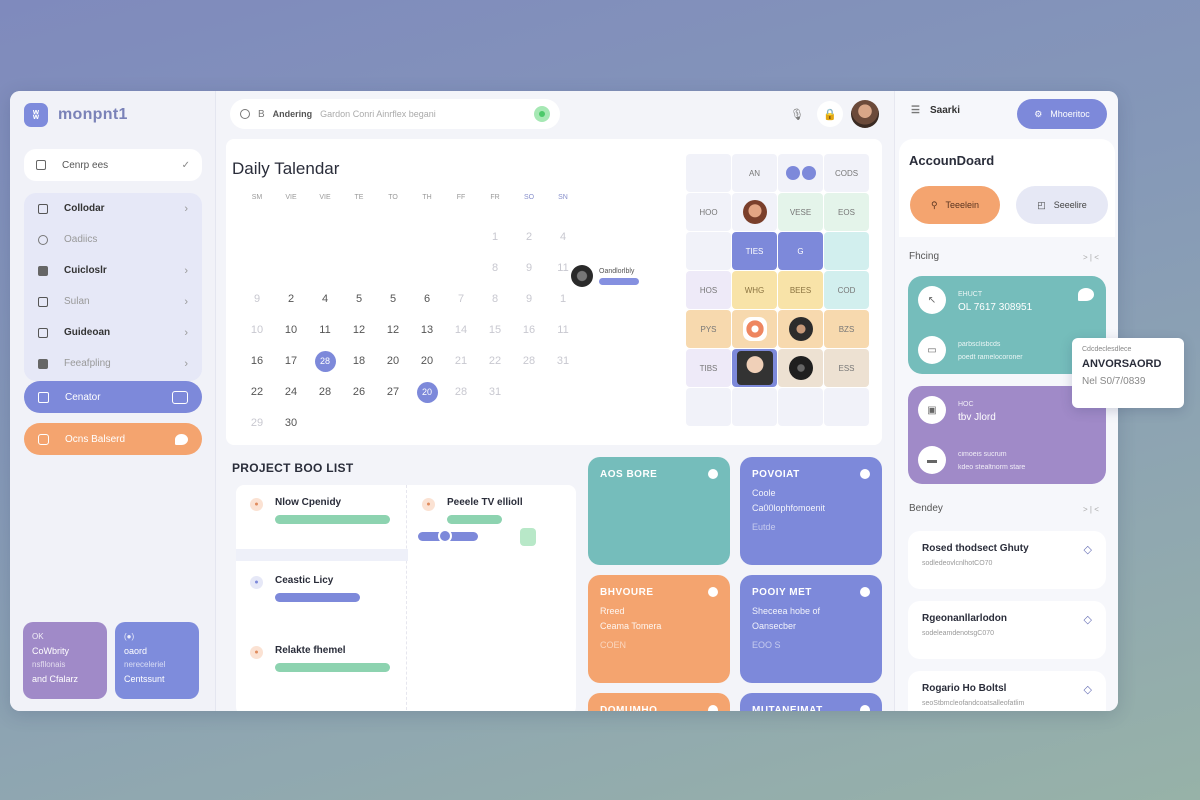 Image resolution: width=1200 pixels, height=800 pixels. What do you see at coordinates (846, 173) in the screenshot?
I see `schedule-cell: CODS` at bounding box center [846, 173].